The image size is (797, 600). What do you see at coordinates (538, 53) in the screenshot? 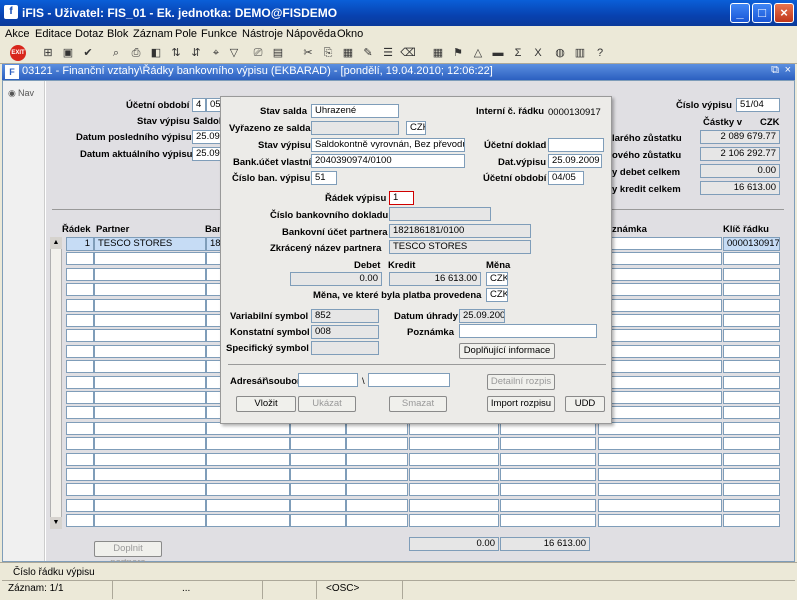
I see `excel-icon: X` at bounding box center [538, 53].